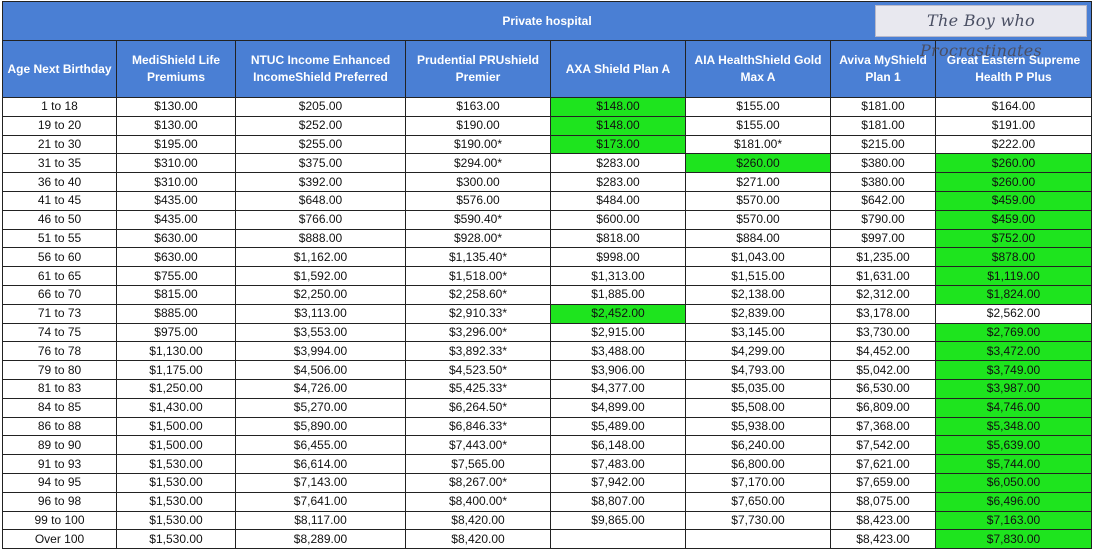 The image size is (1093, 552). Describe the element at coordinates (1013, 257) in the screenshot. I see `premium-cell: $878.00` at that location.